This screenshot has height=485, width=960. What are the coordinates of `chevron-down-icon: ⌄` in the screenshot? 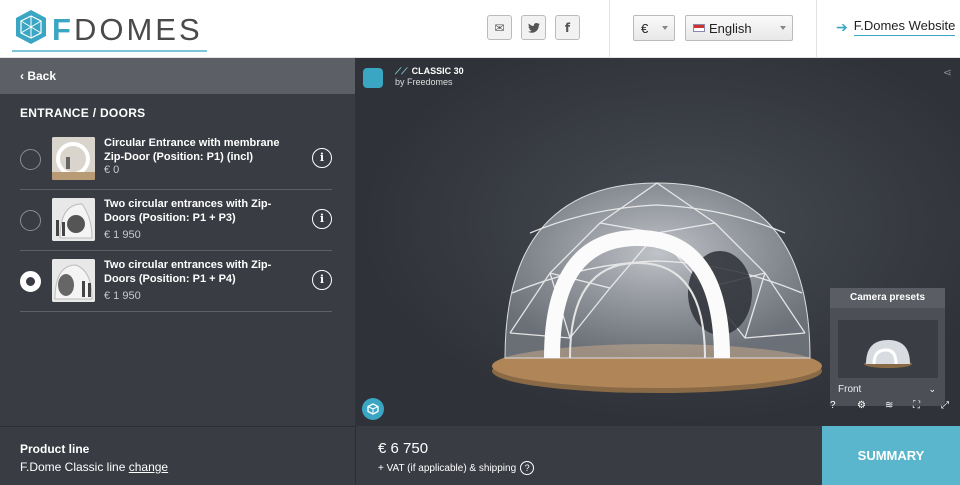 It's located at (932, 389).